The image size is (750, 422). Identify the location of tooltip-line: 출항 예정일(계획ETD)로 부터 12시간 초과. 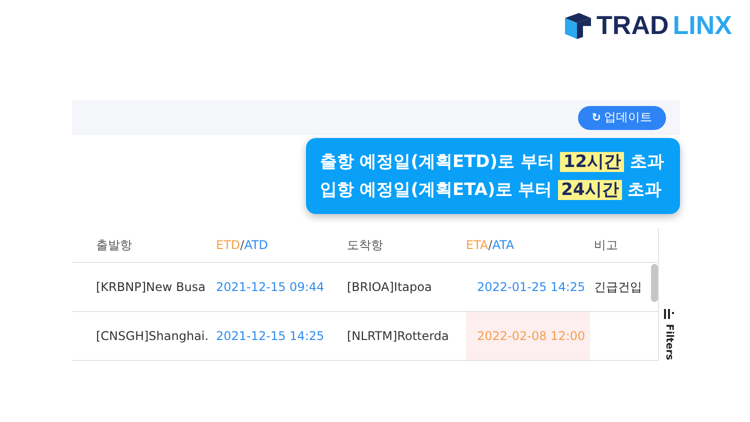
(492, 162).